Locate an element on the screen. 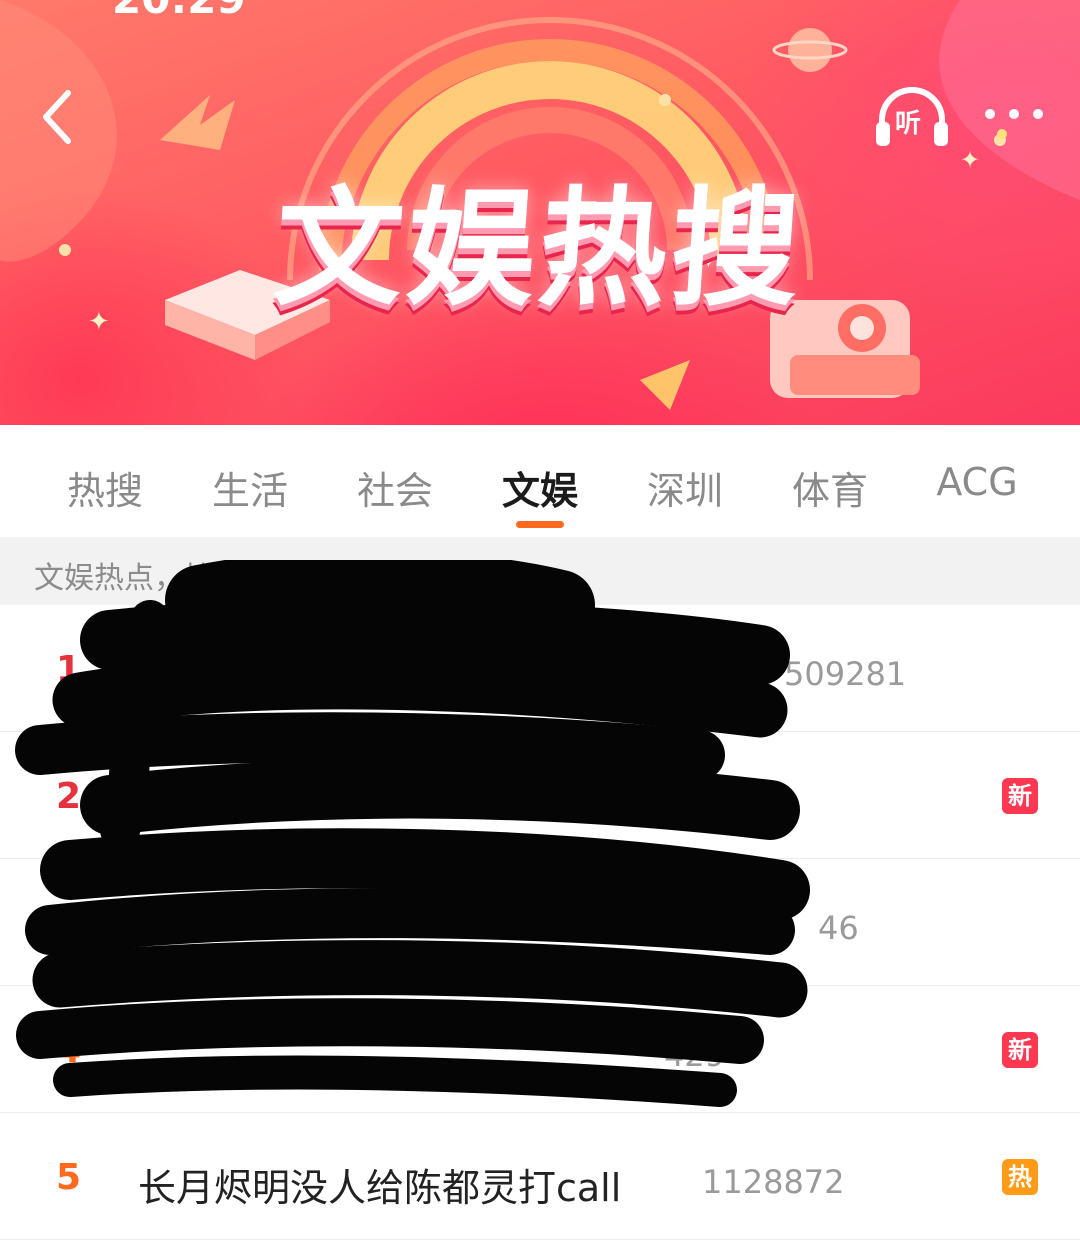  page-title: 文娱热搜 is located at coordinates (539, 249).